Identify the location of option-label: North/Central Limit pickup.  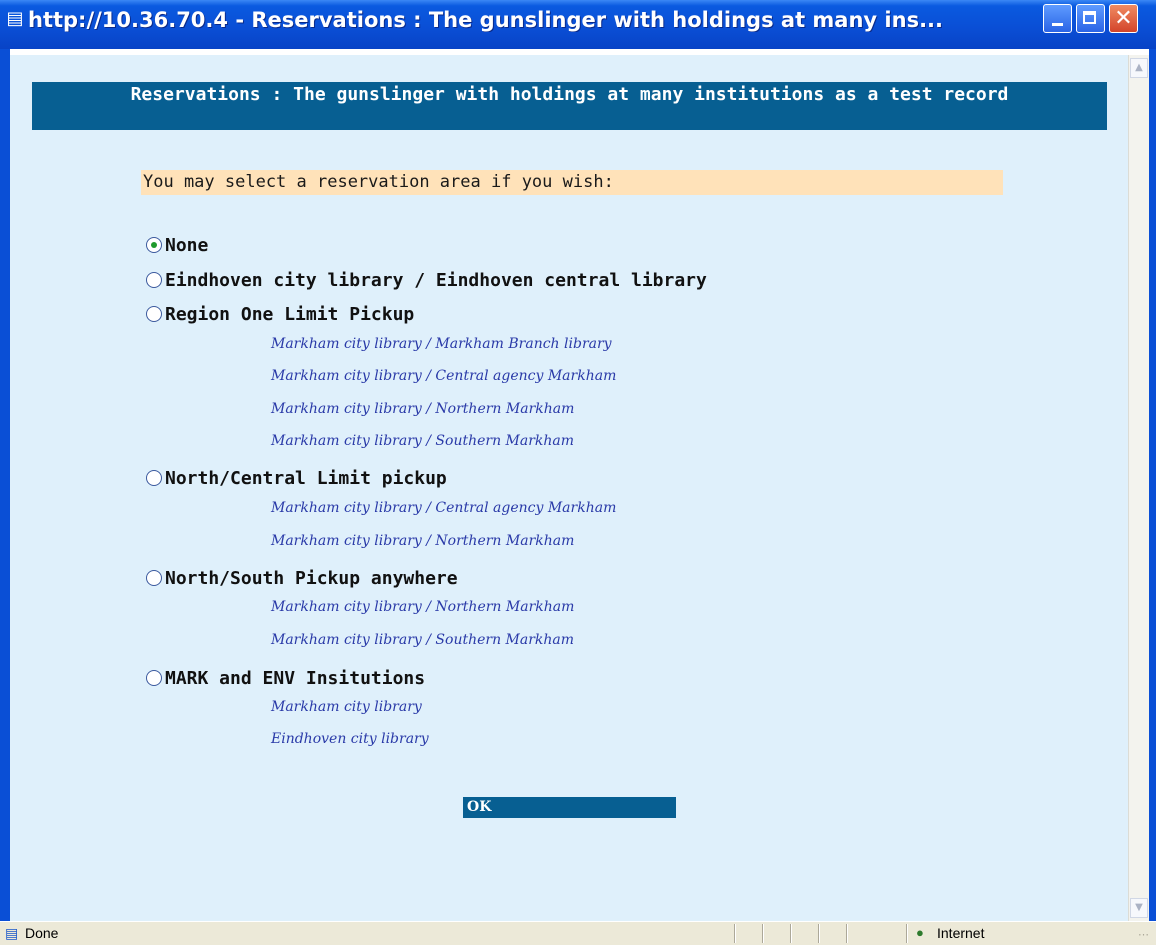
(306, 478).